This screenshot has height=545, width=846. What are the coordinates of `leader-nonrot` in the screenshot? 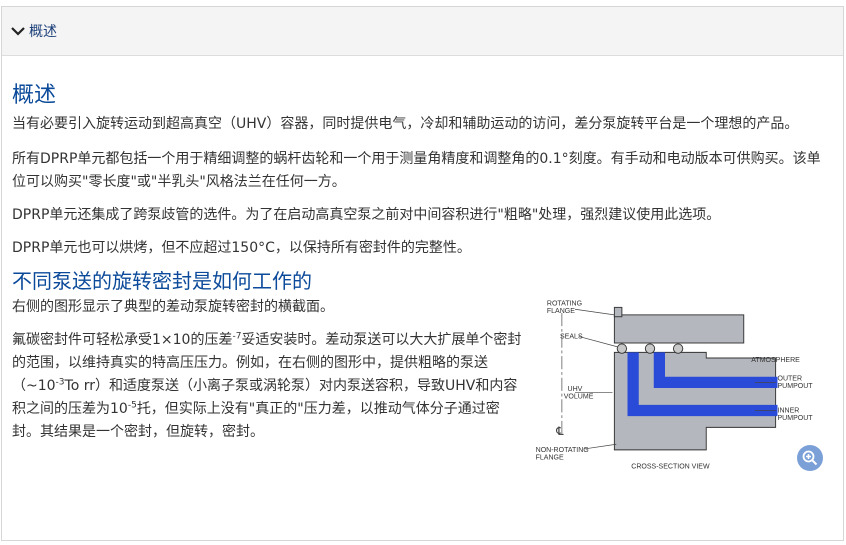 It's located at (600, 446).